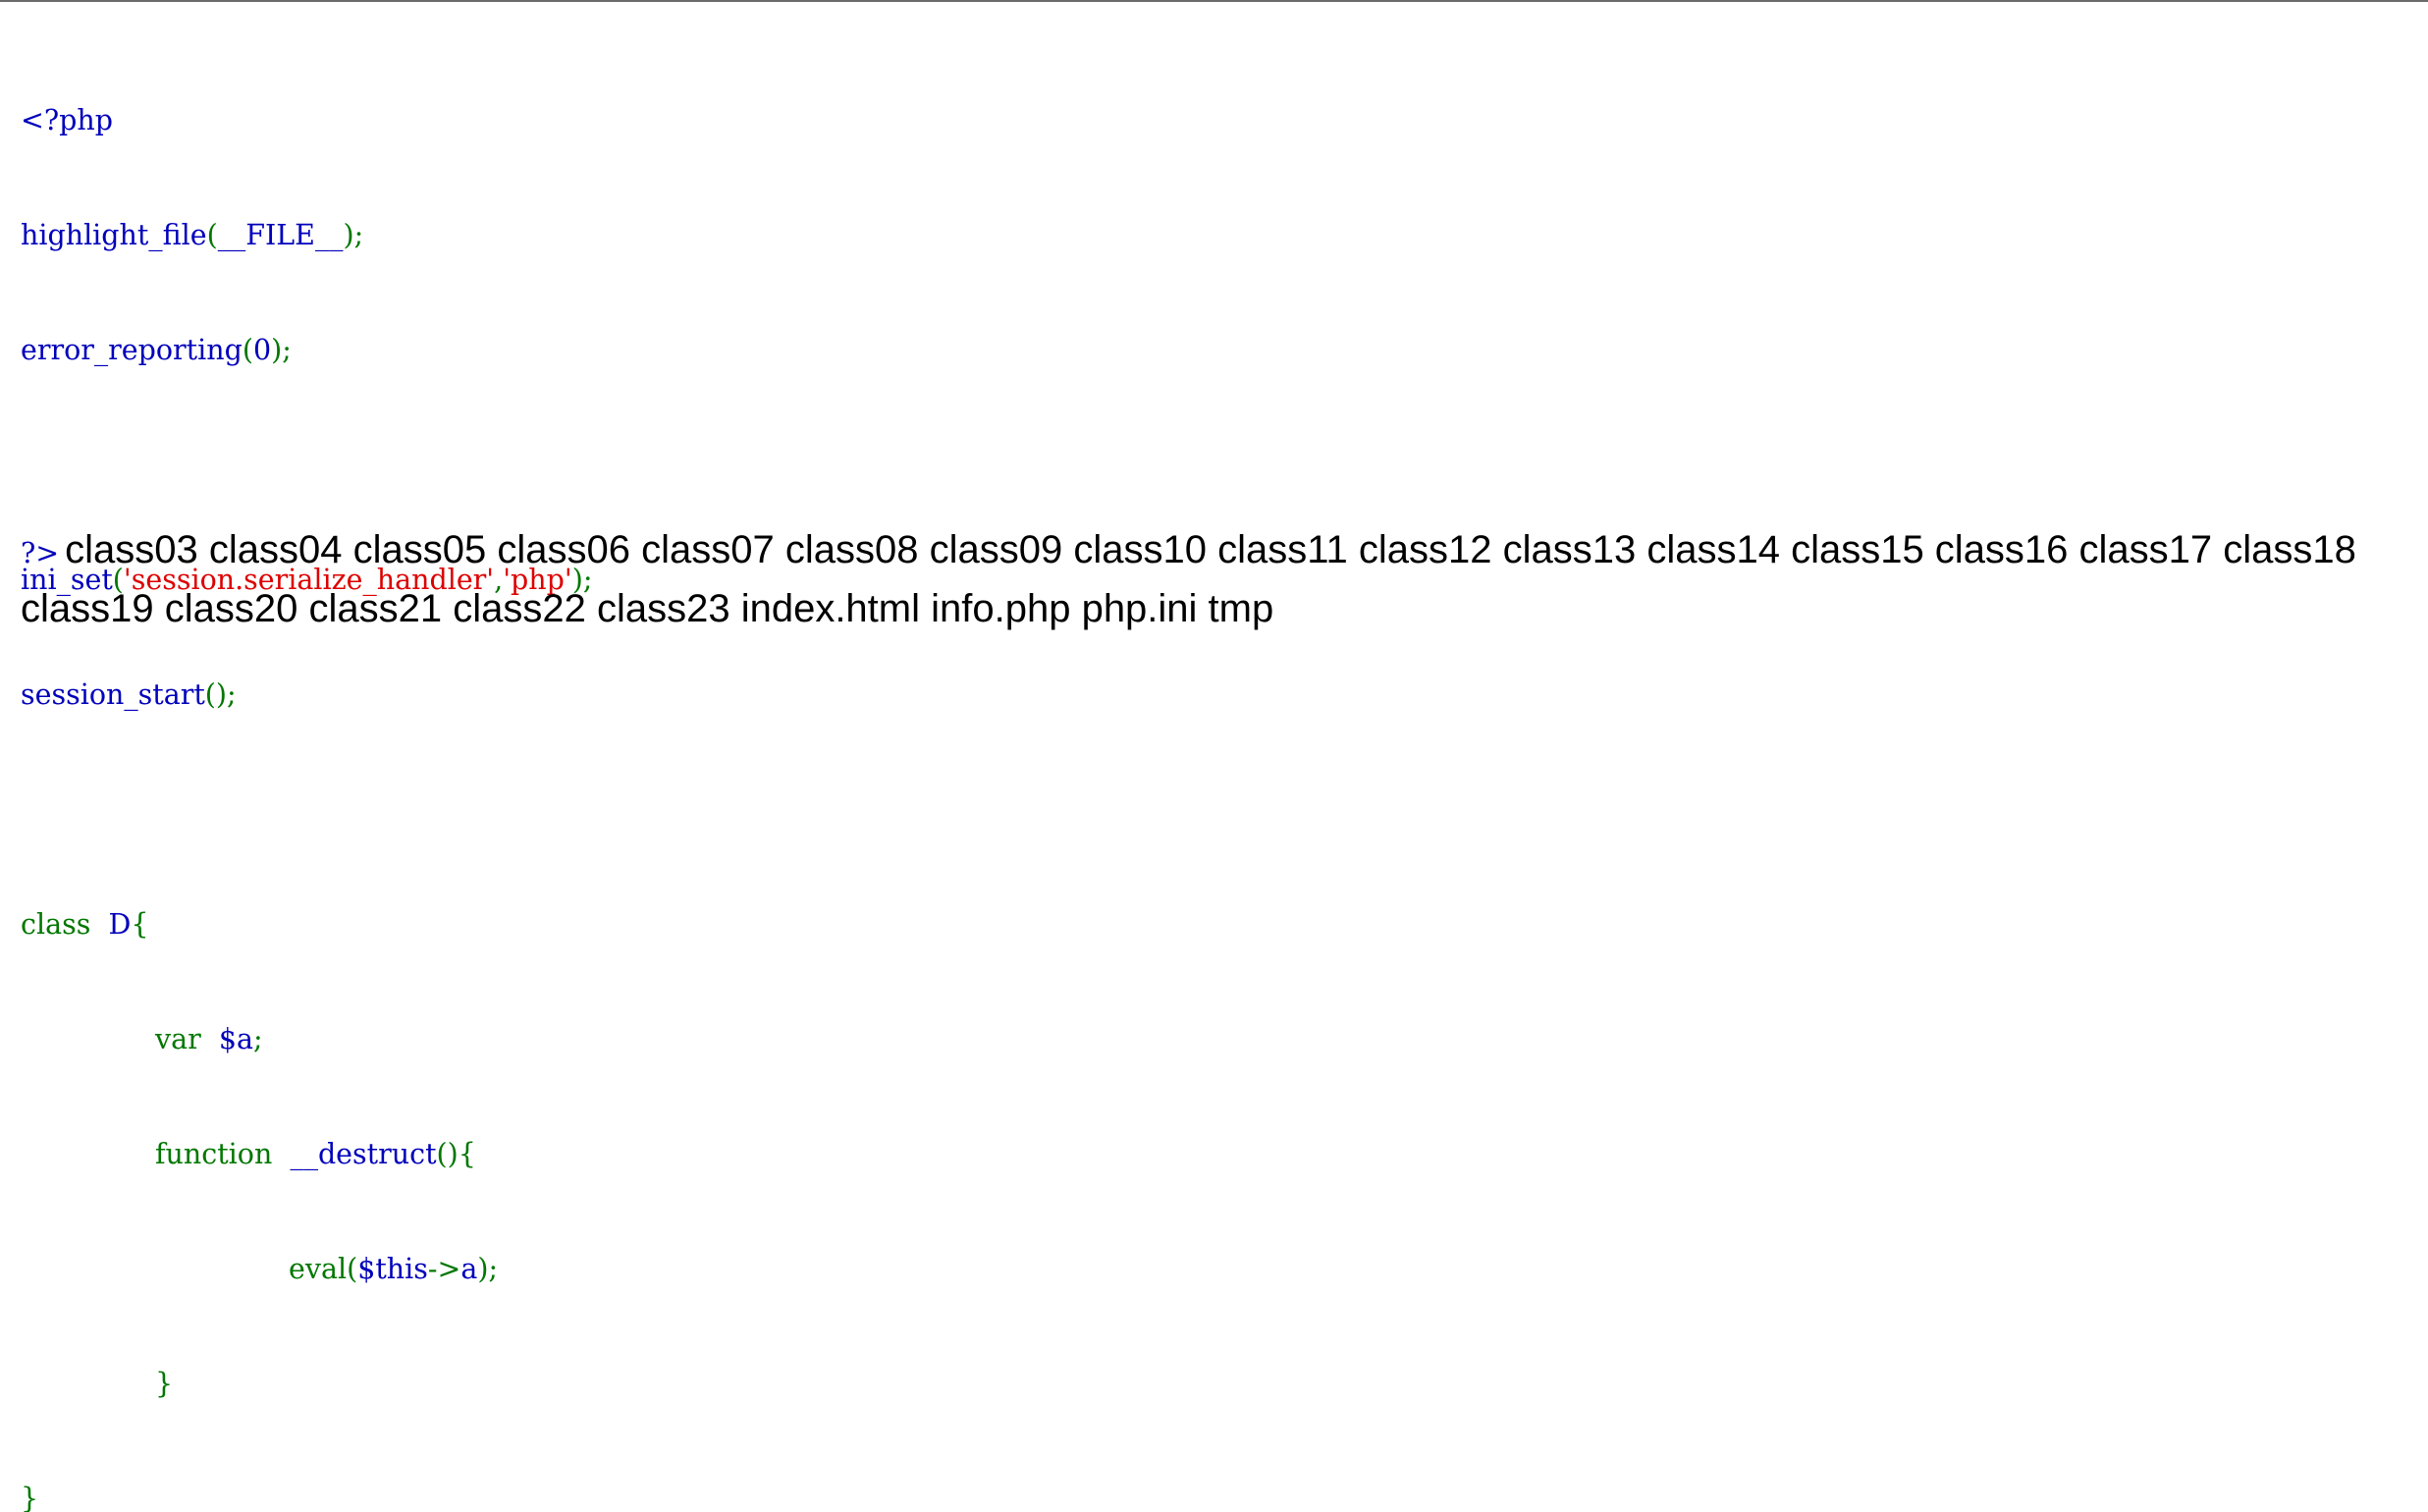 The image size is (2428, 1512). I want to click on keyword-var: var, so click(182, 1039).